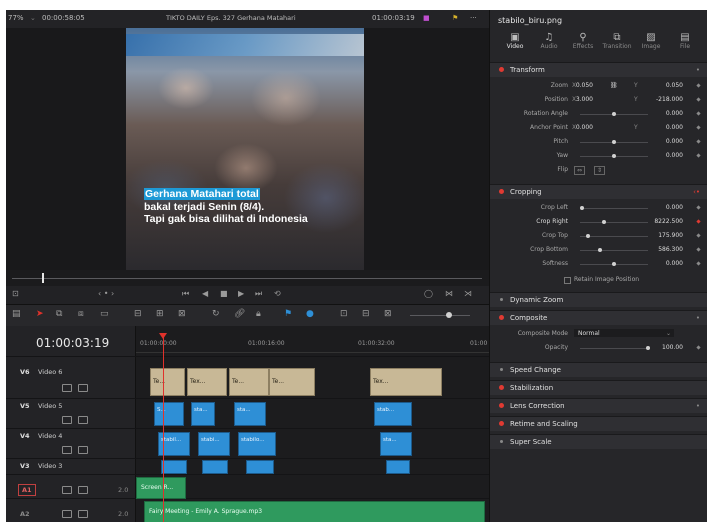 Image resolution: width=707 pixels, height=522 pixels. Describe the element at coordinates (614, 250) in the screenshot. I see `crop-bottom-slider` at that location.